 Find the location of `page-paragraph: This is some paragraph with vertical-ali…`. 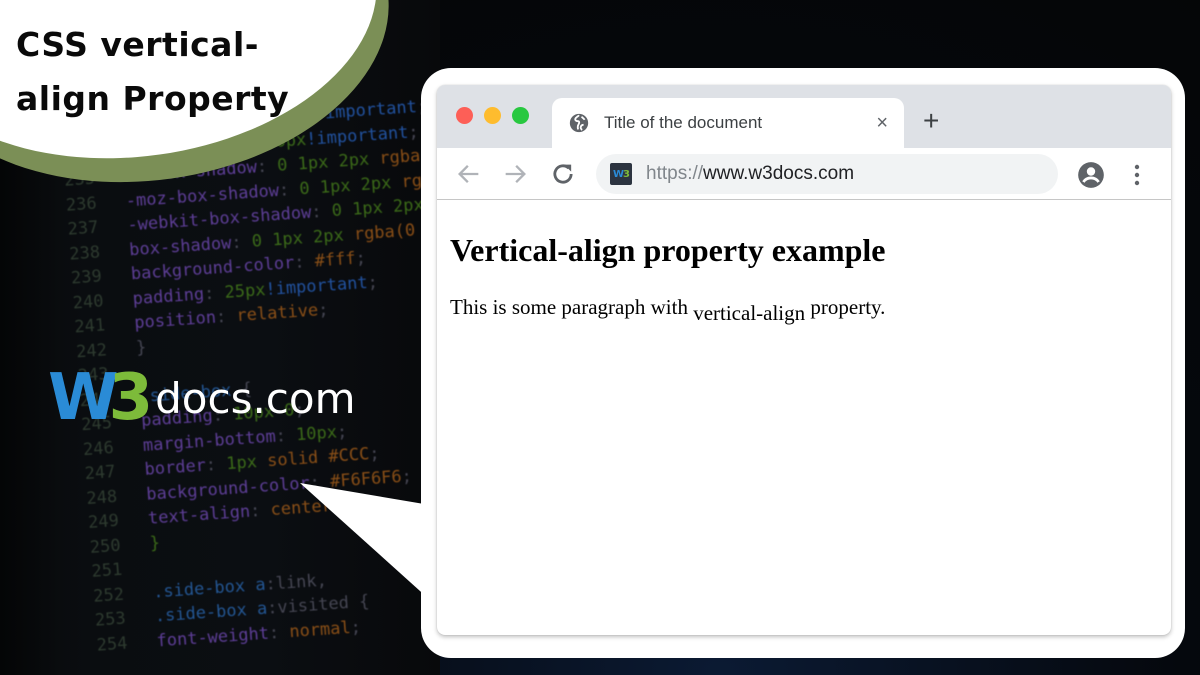

page-paragraph: This is some paragraph with vertical-ali… is located at coordinates (804, 310).